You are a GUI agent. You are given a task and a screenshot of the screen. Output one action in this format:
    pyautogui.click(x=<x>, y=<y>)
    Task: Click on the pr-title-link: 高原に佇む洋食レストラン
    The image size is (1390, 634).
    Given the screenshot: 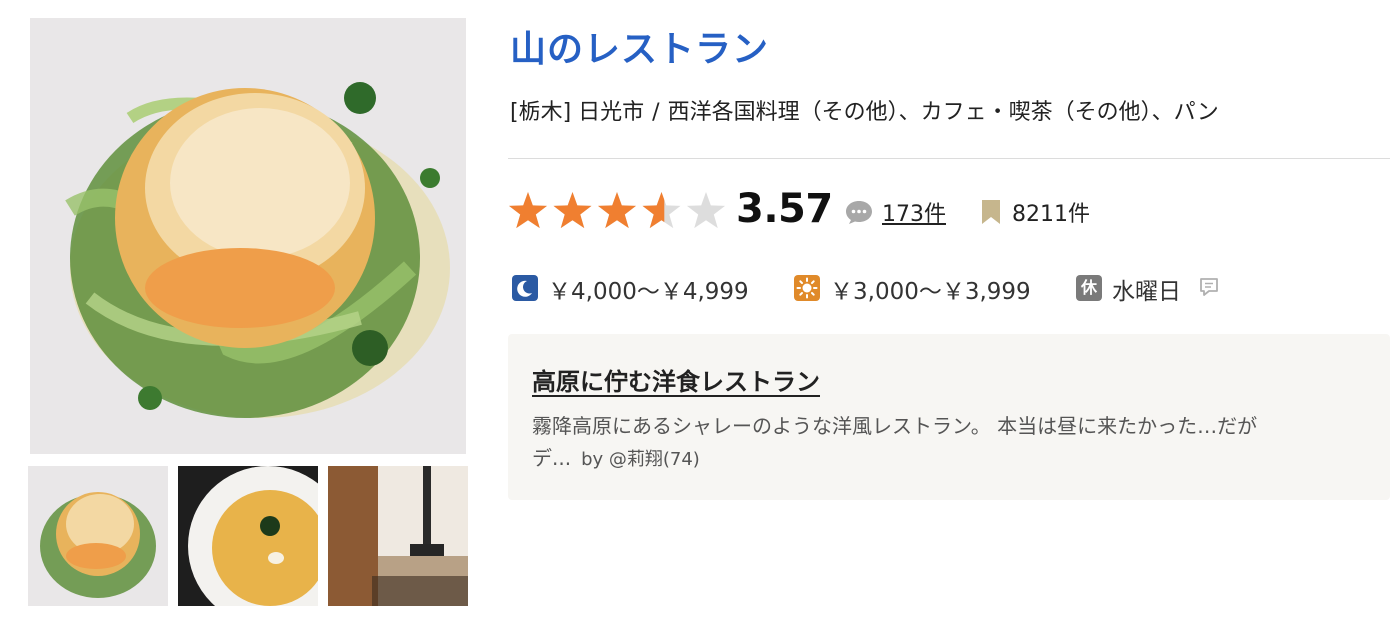 What is the action you would take?
    pyautogui.click(x=676, y=379)
    